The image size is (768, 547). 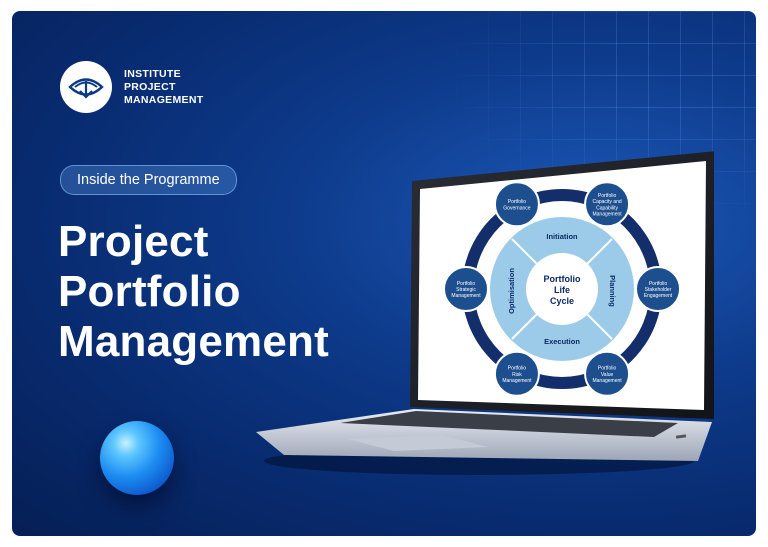 What do you see at coordinates (658, 296) in the screenshot?
I see `diagram-node-label: Engagement` at bounding box center [658, 296].